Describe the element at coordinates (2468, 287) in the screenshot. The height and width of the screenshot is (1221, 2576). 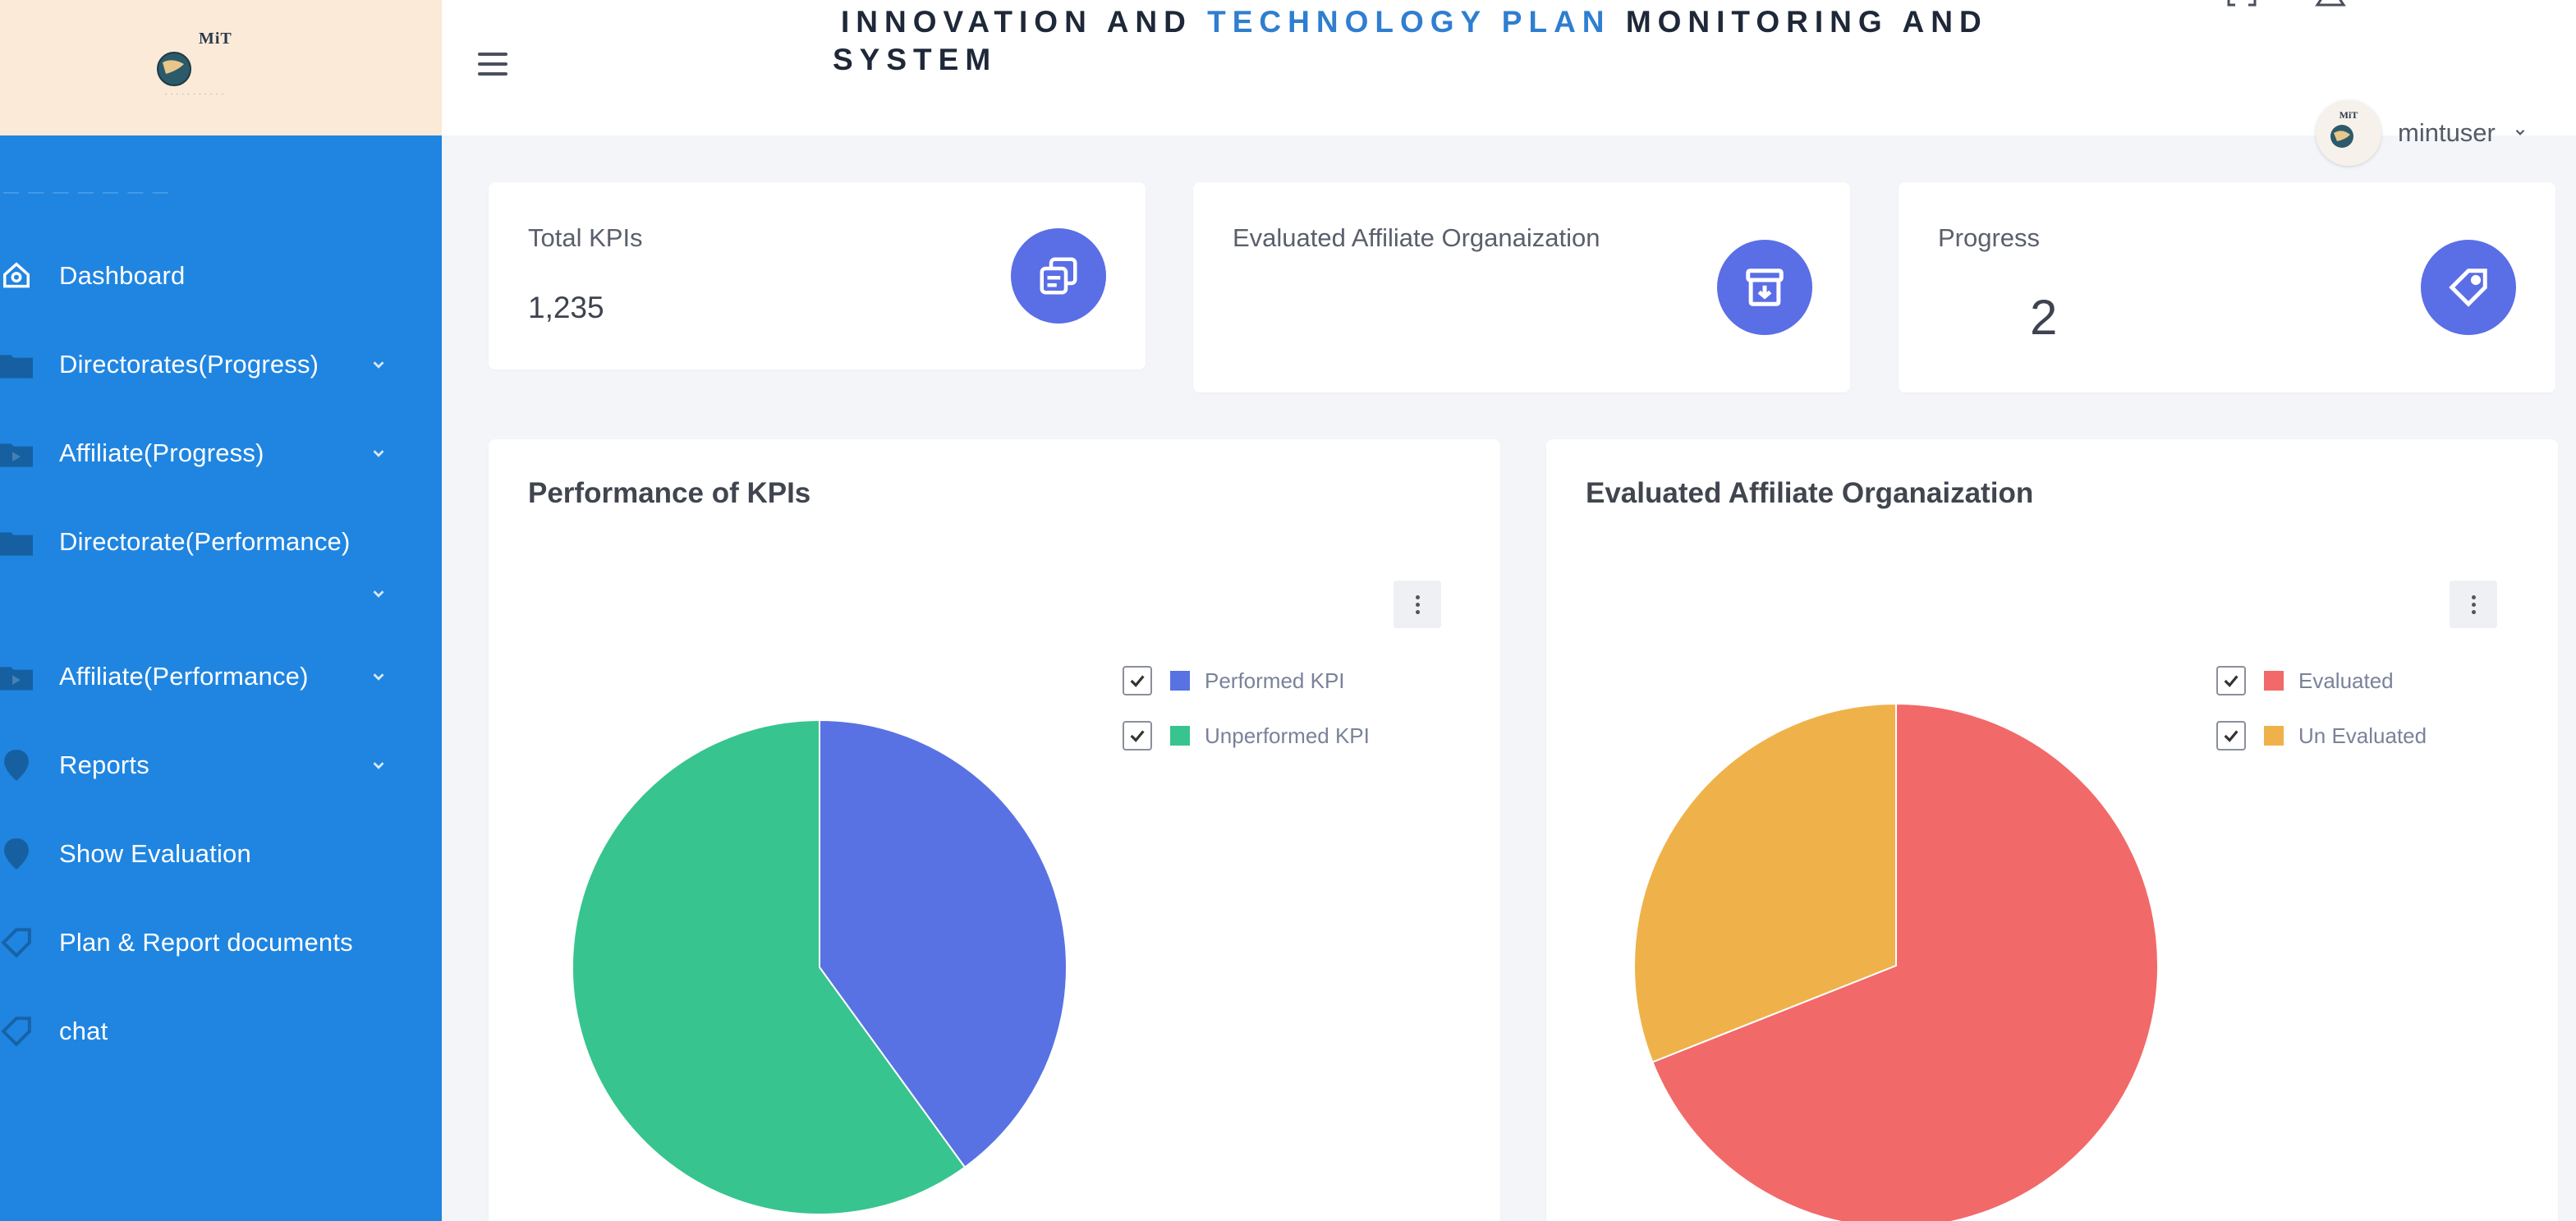
I see `price-tag-icon` at that location.